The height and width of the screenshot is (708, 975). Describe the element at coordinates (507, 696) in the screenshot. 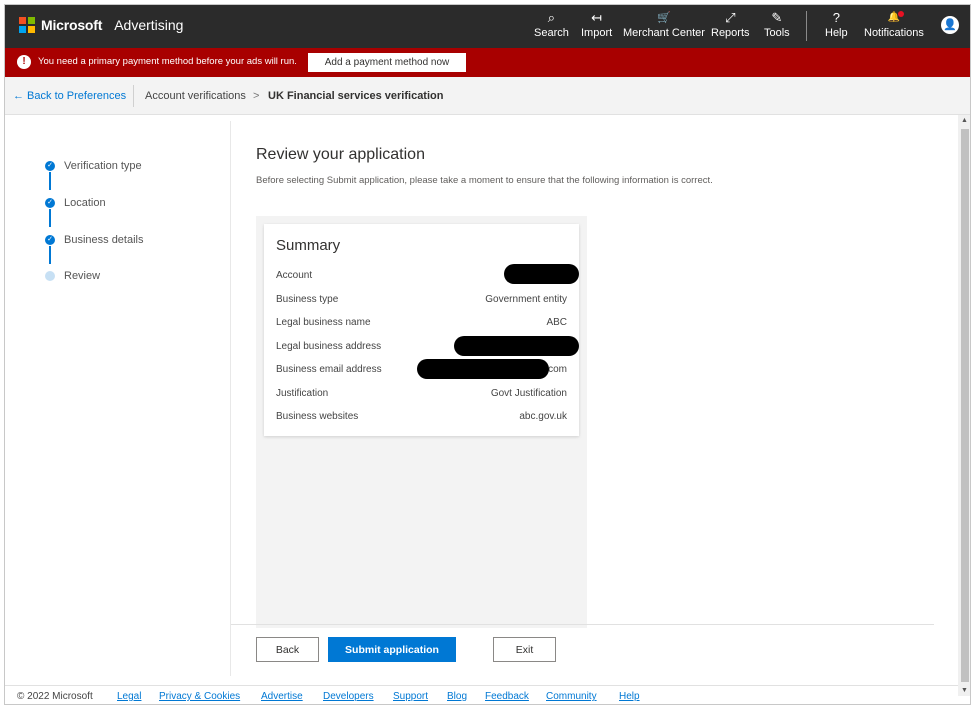

I see `footer-link-feedback: Feedback` at that location.